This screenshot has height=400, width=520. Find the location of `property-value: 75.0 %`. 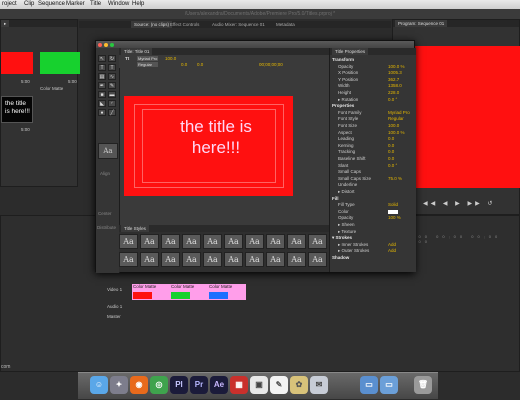

property-value: 75.0 % is located at coordinates (395, 178).